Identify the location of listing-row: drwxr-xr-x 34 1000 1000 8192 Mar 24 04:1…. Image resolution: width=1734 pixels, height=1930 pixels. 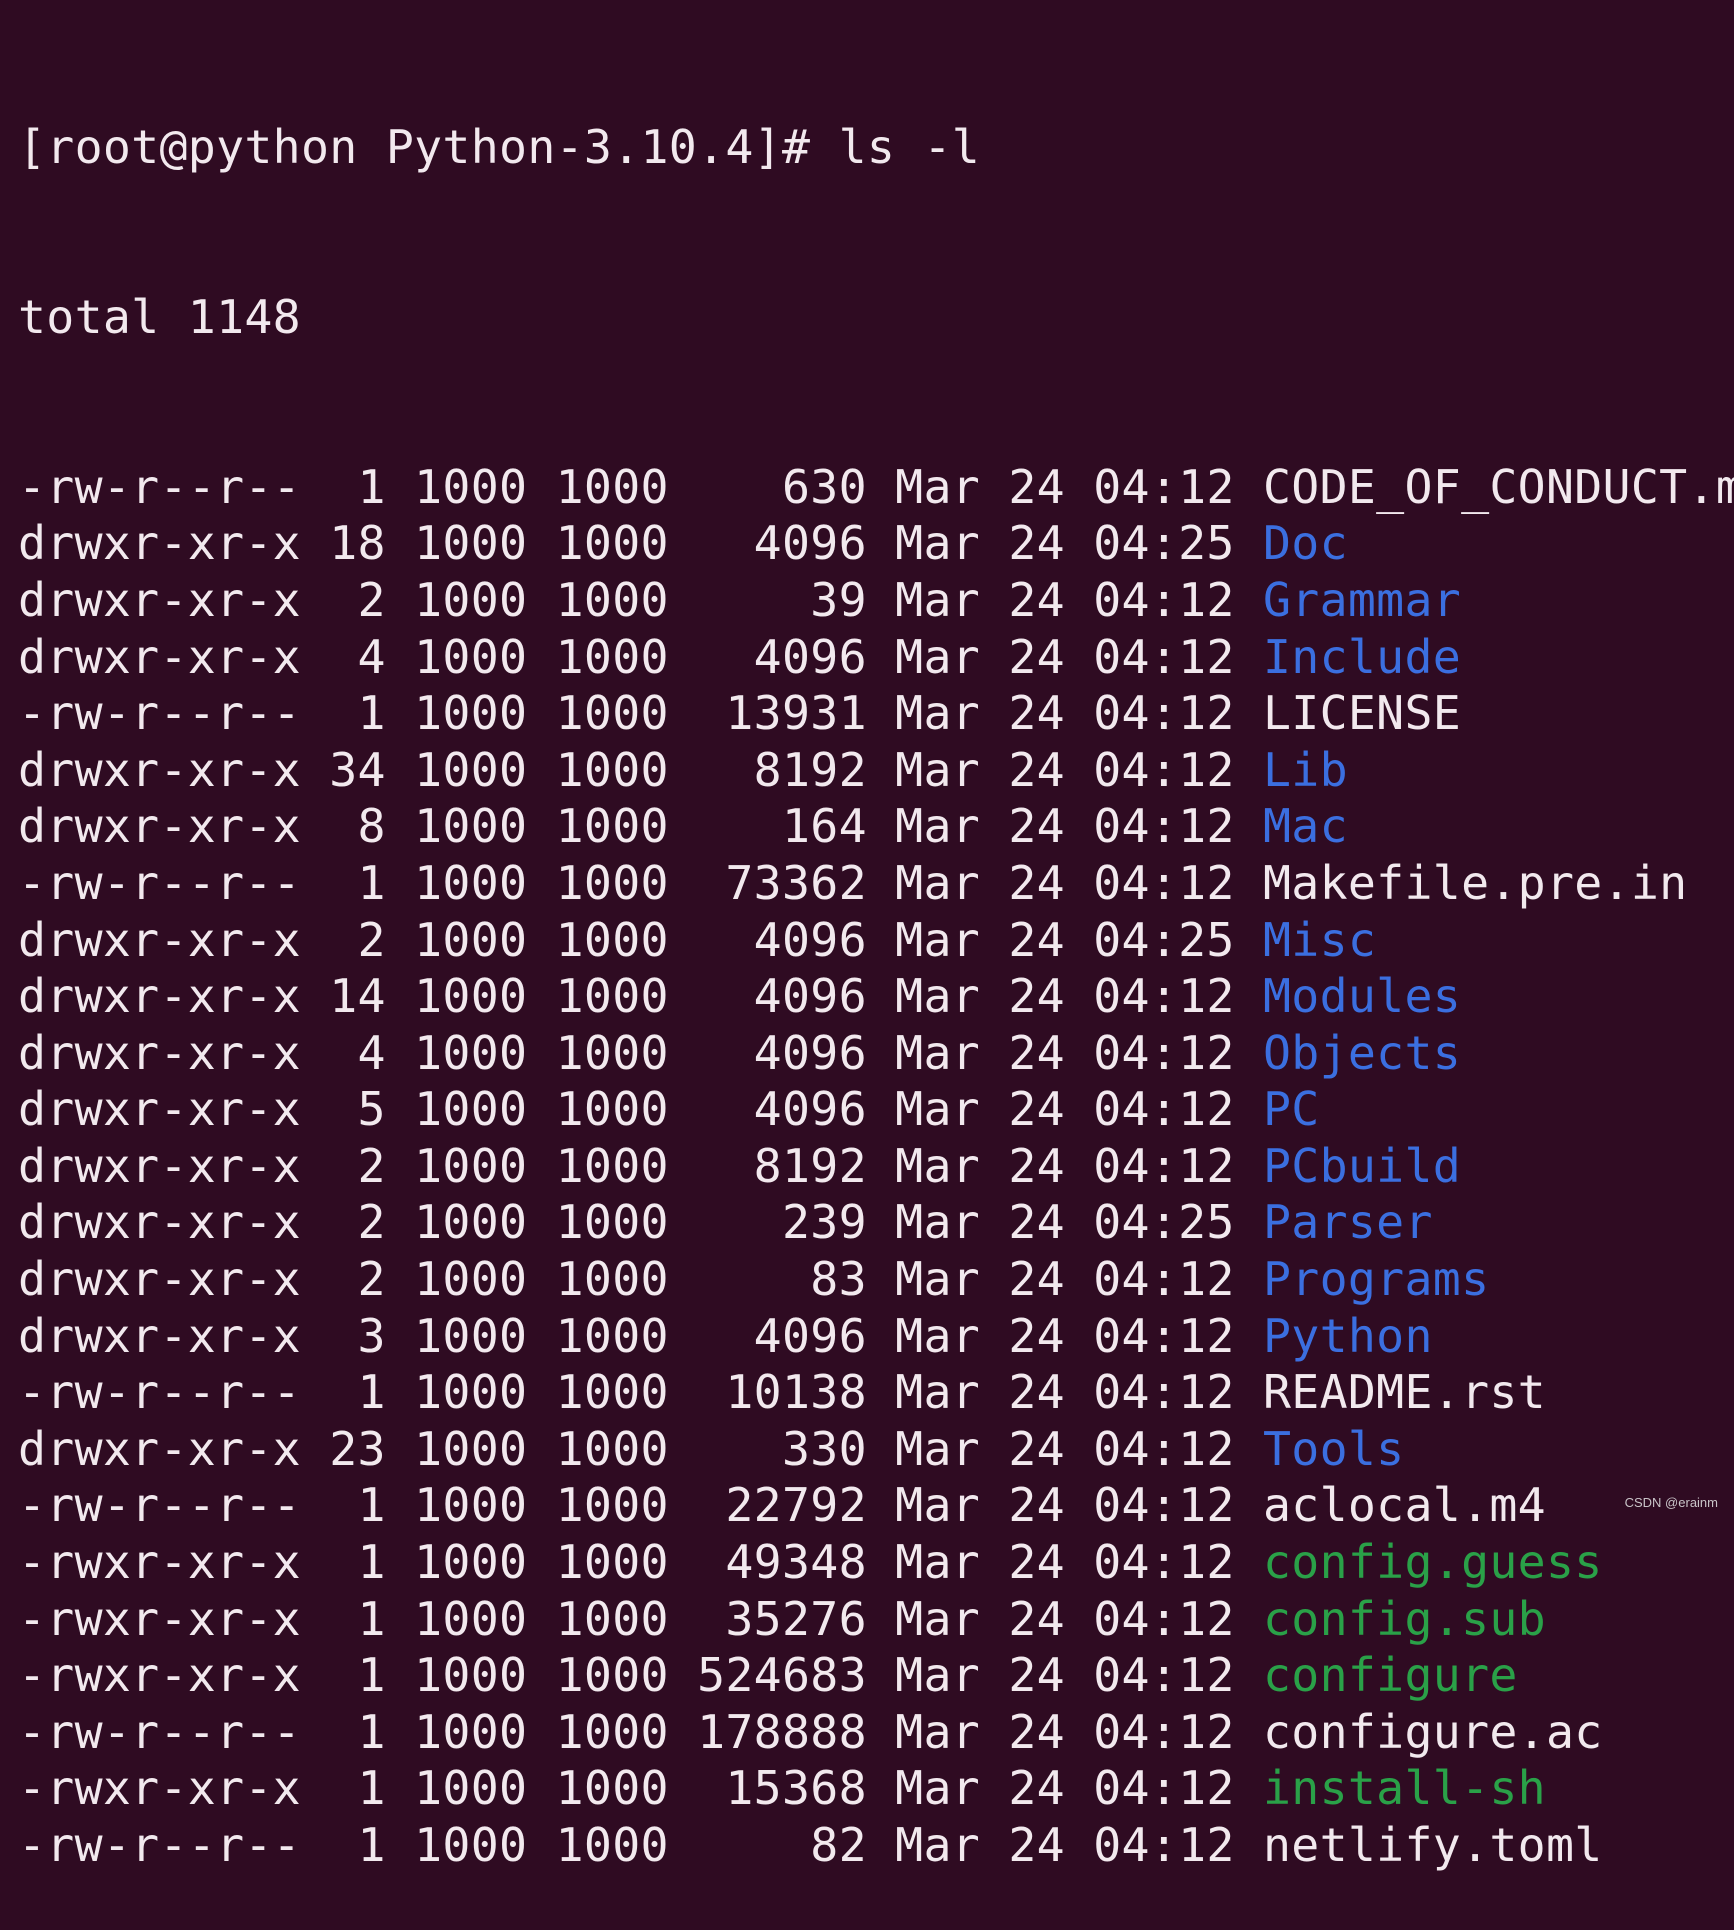
(876, 770).